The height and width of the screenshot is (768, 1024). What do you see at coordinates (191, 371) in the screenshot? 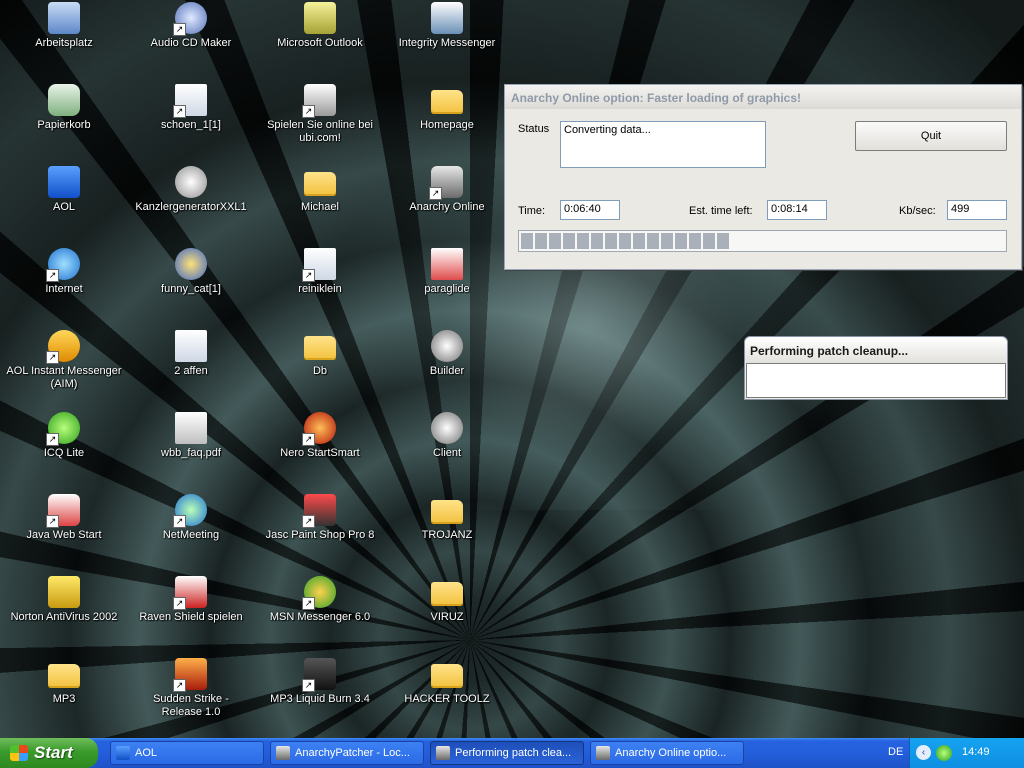
I see `icon-label: 2 affen` at bounding box center [191, 371].